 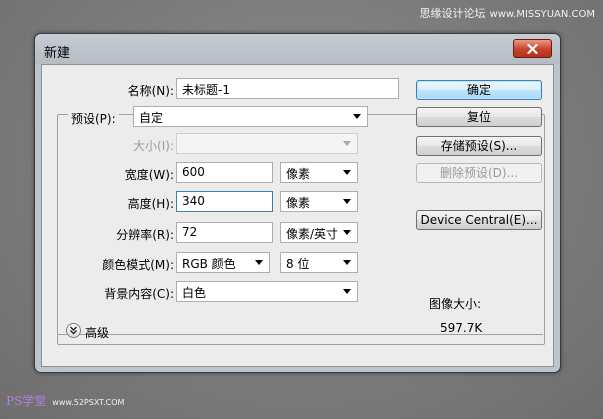 I want to click on background-label: 背景内容(C):, so click(x=139, y=294).